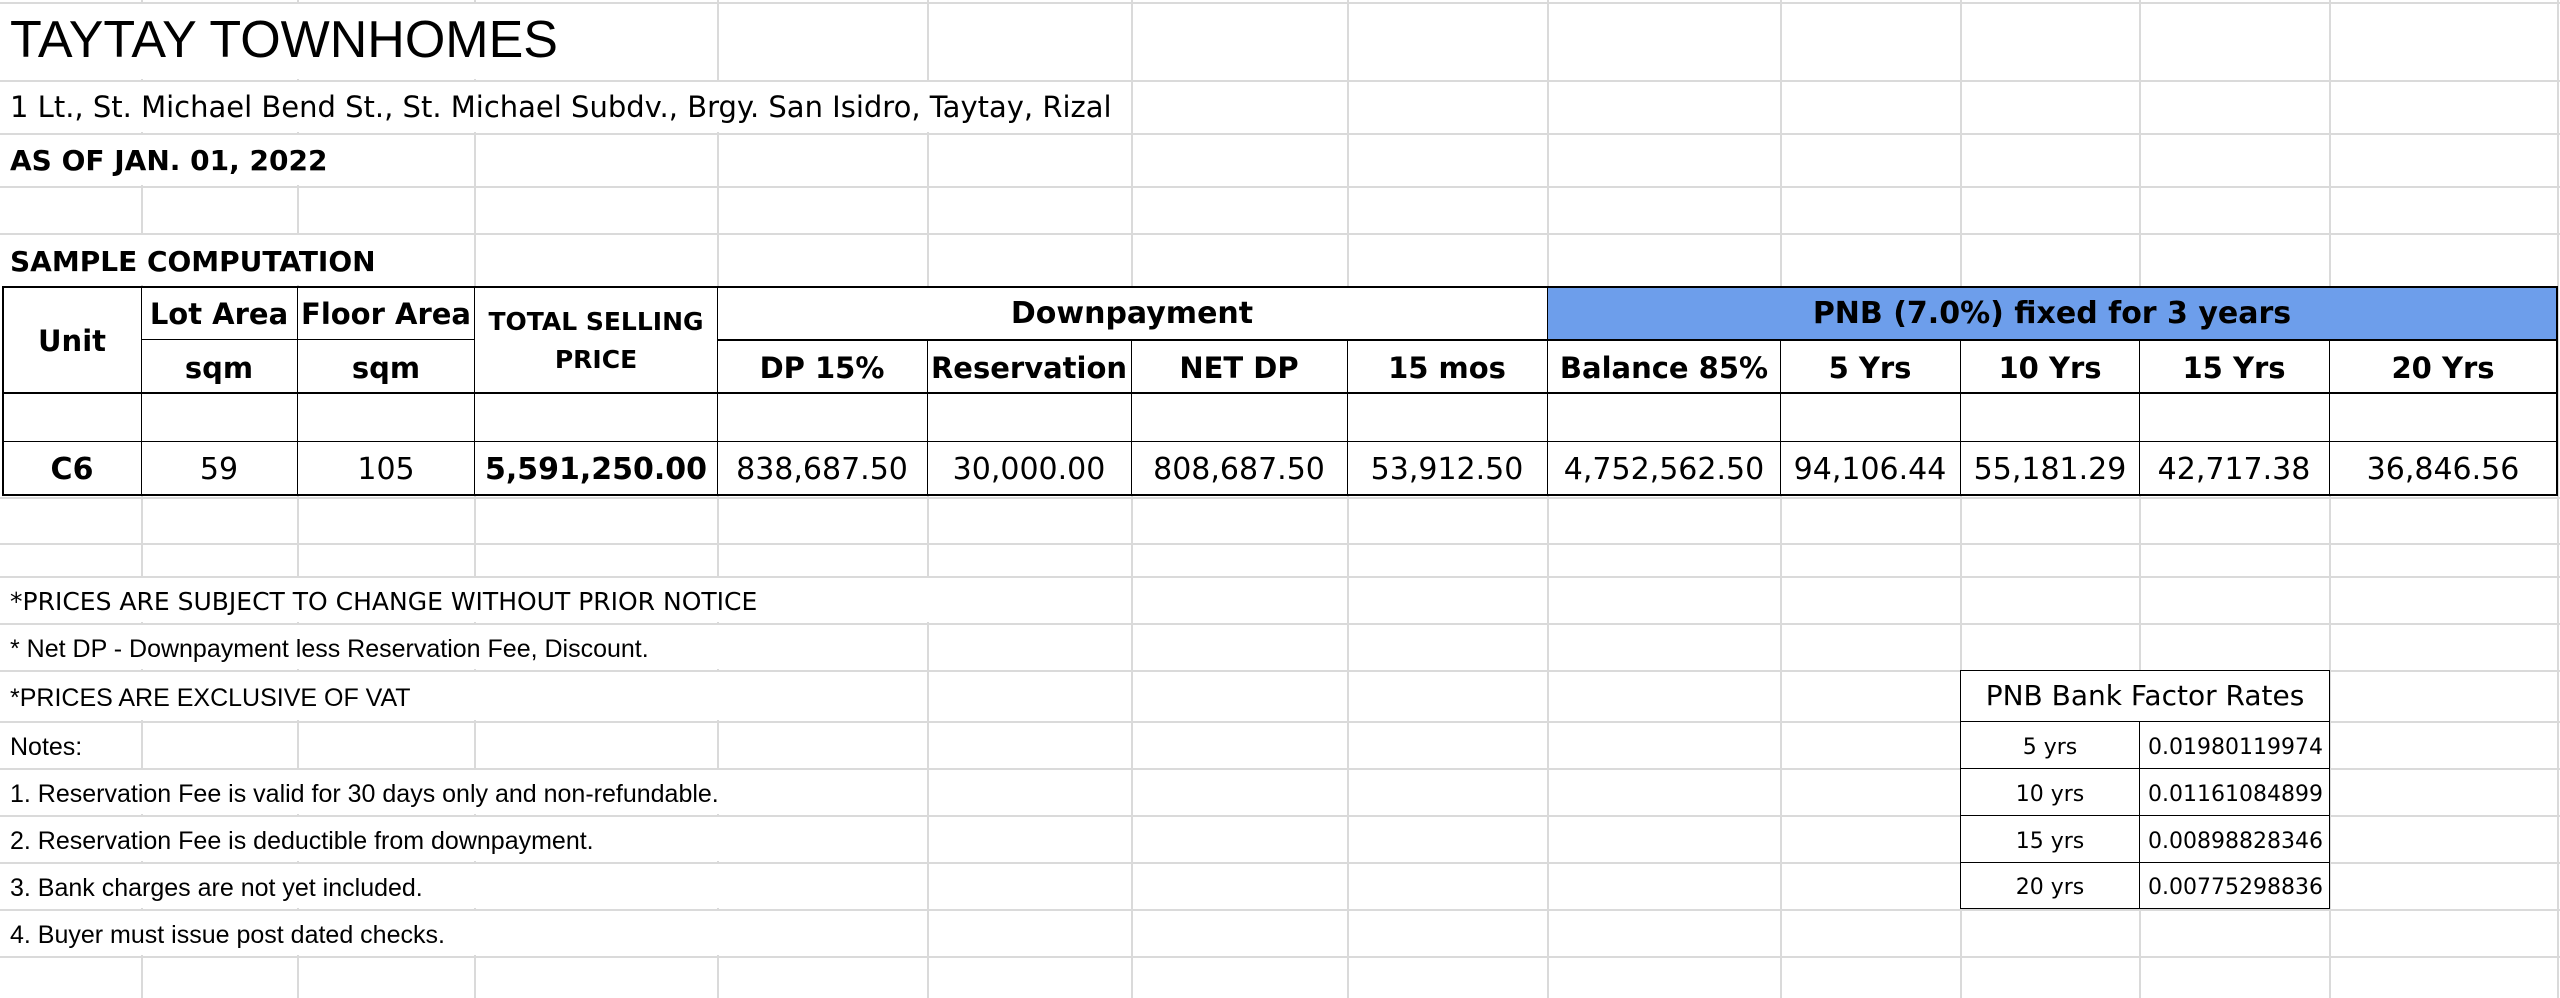 The height and width of the screenshot is (998, 2560). What do you see at coordinates (284, 40) in the screenshot?
I see `page-title: TAYTAY TOWNHOMES` at bounding box center [284, 40].